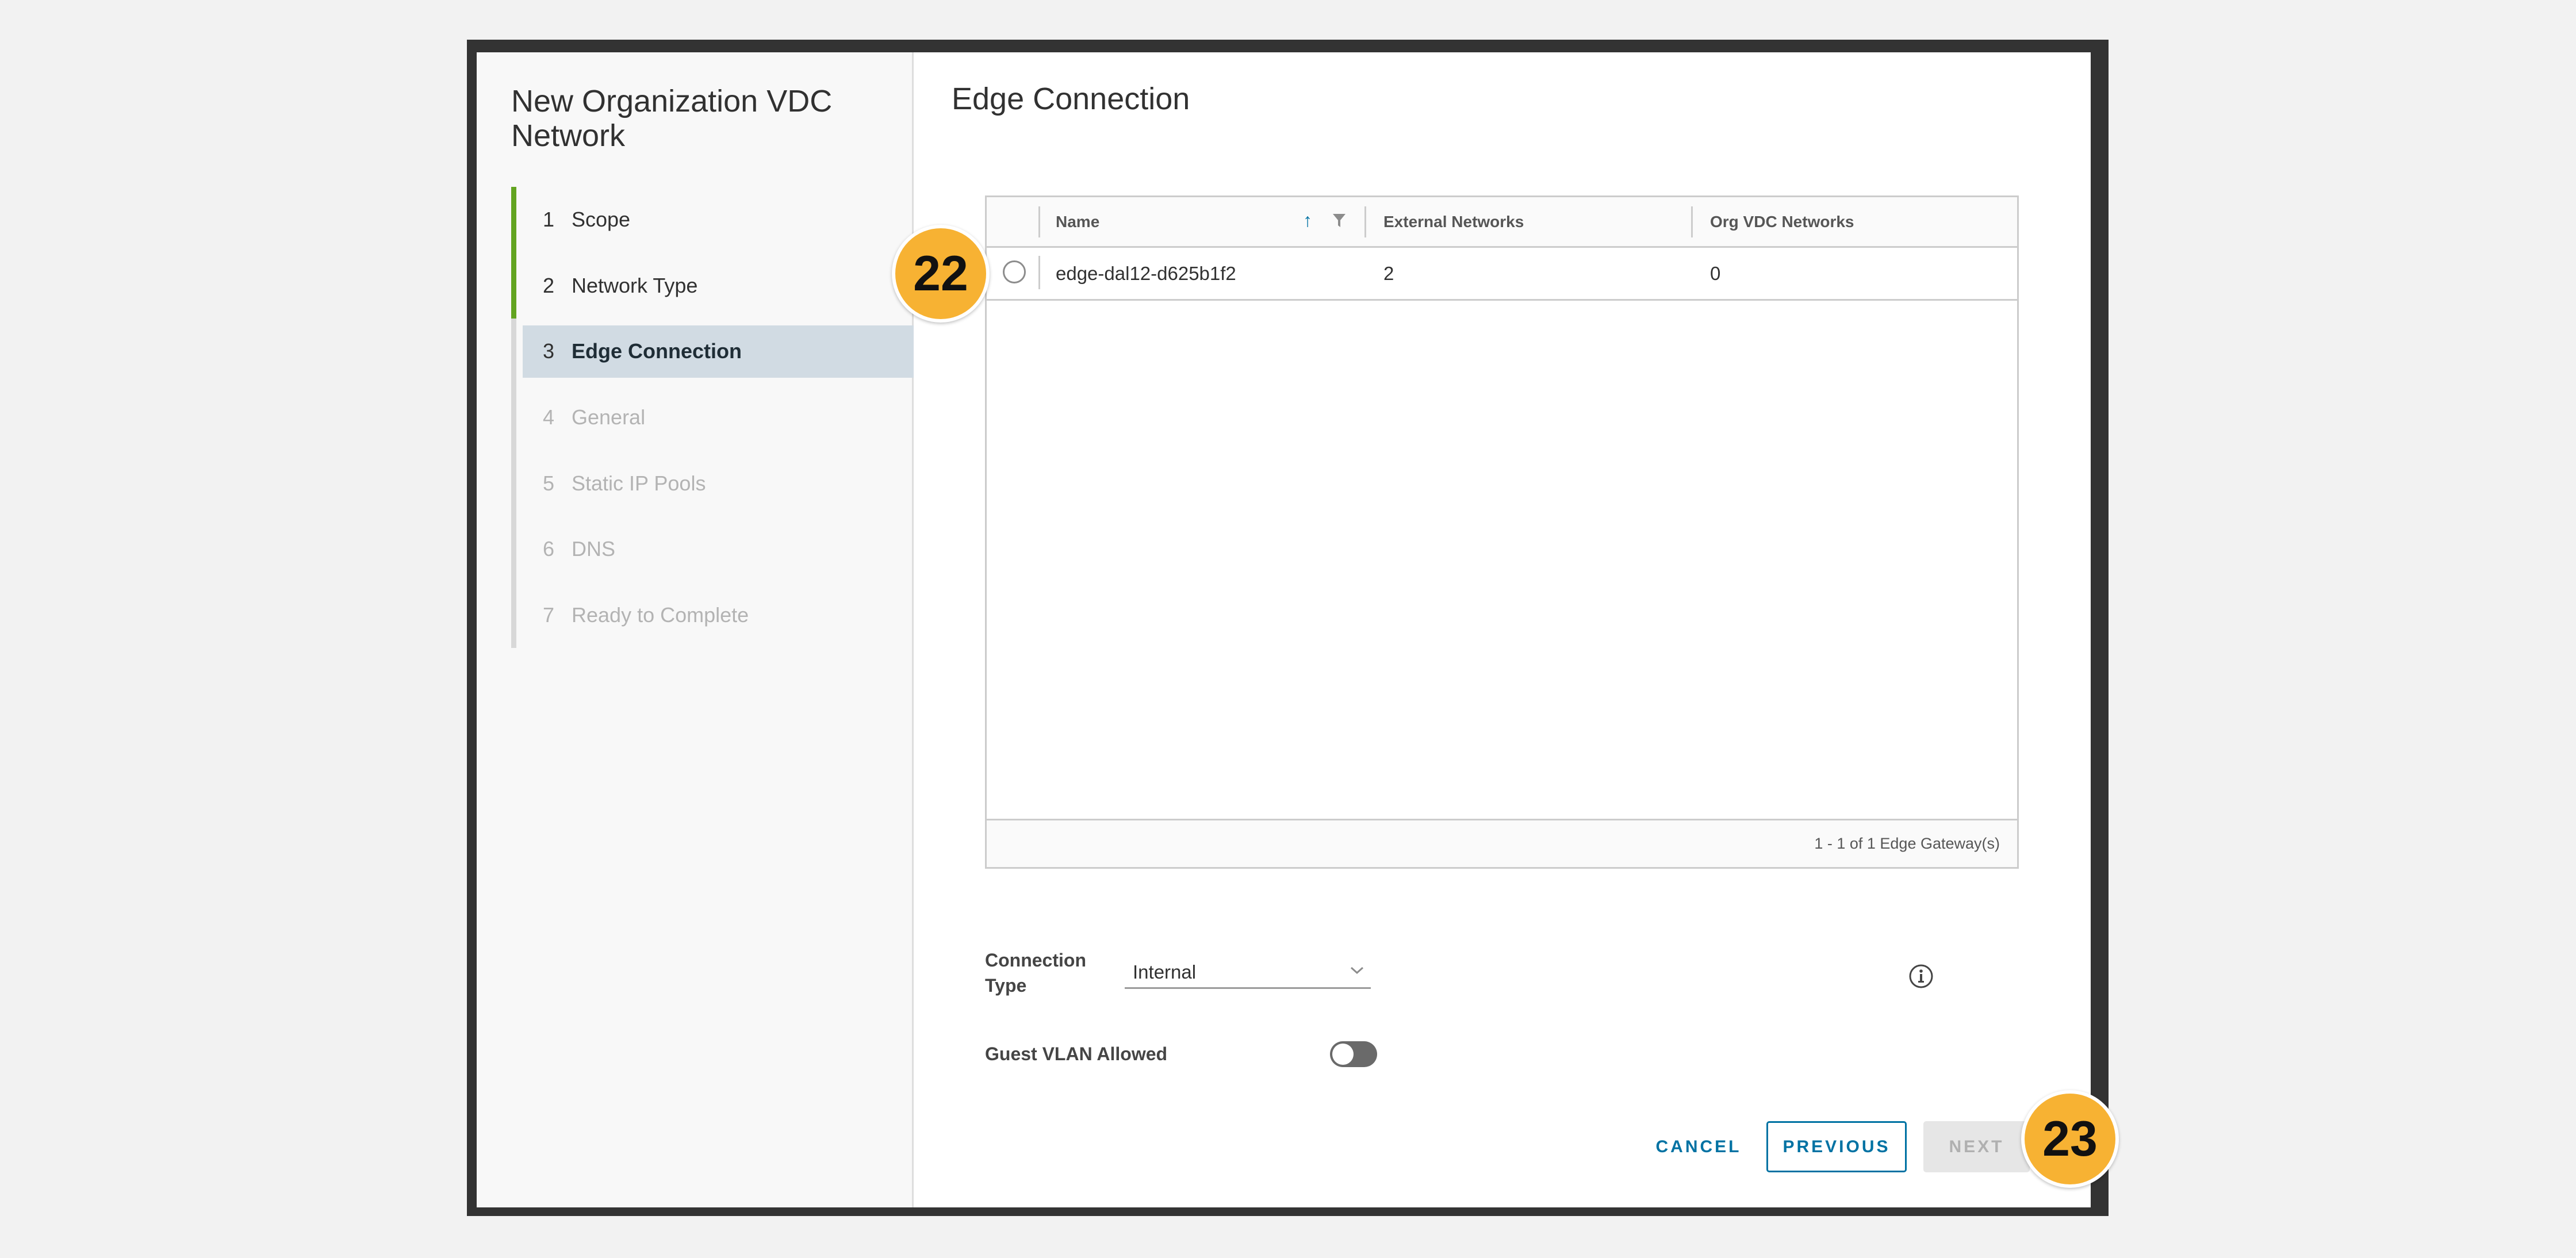  What do you see at coordinates (1782, 221) in the screenshot?
I see `column-header-org-vdc-networks: Org VDC Networks` at bounding box center [1782, 221].